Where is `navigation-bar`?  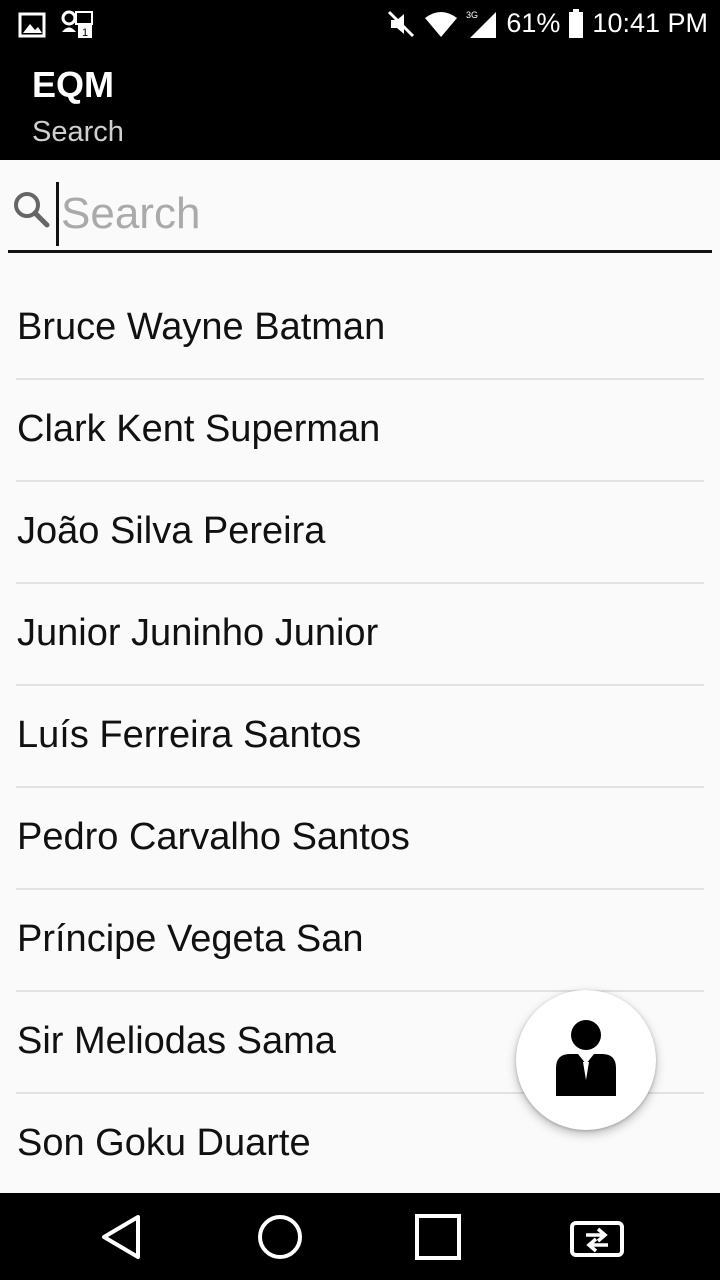
navigation-bar is located at coordinates (360, 1236).